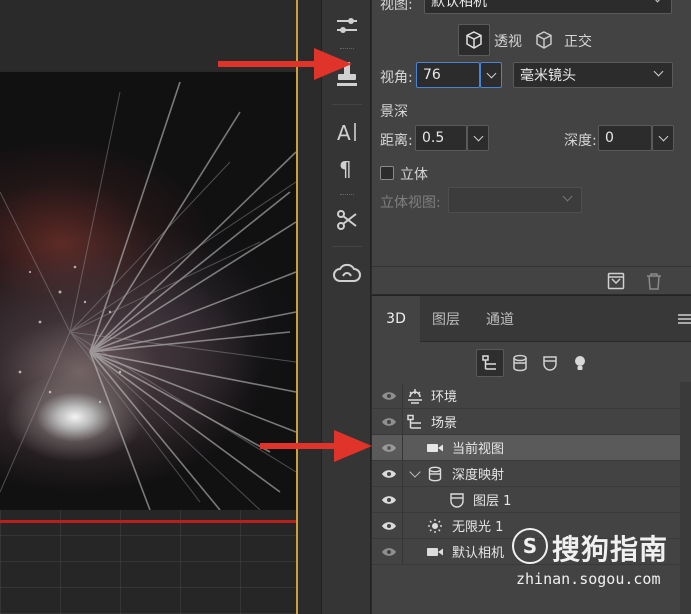 The width and height of the screenshot is (691, 614). What do you see at coordinates (394, 112) in the screenshot?
I see `dof-heading: 景深` at bounding box center [394, 112].